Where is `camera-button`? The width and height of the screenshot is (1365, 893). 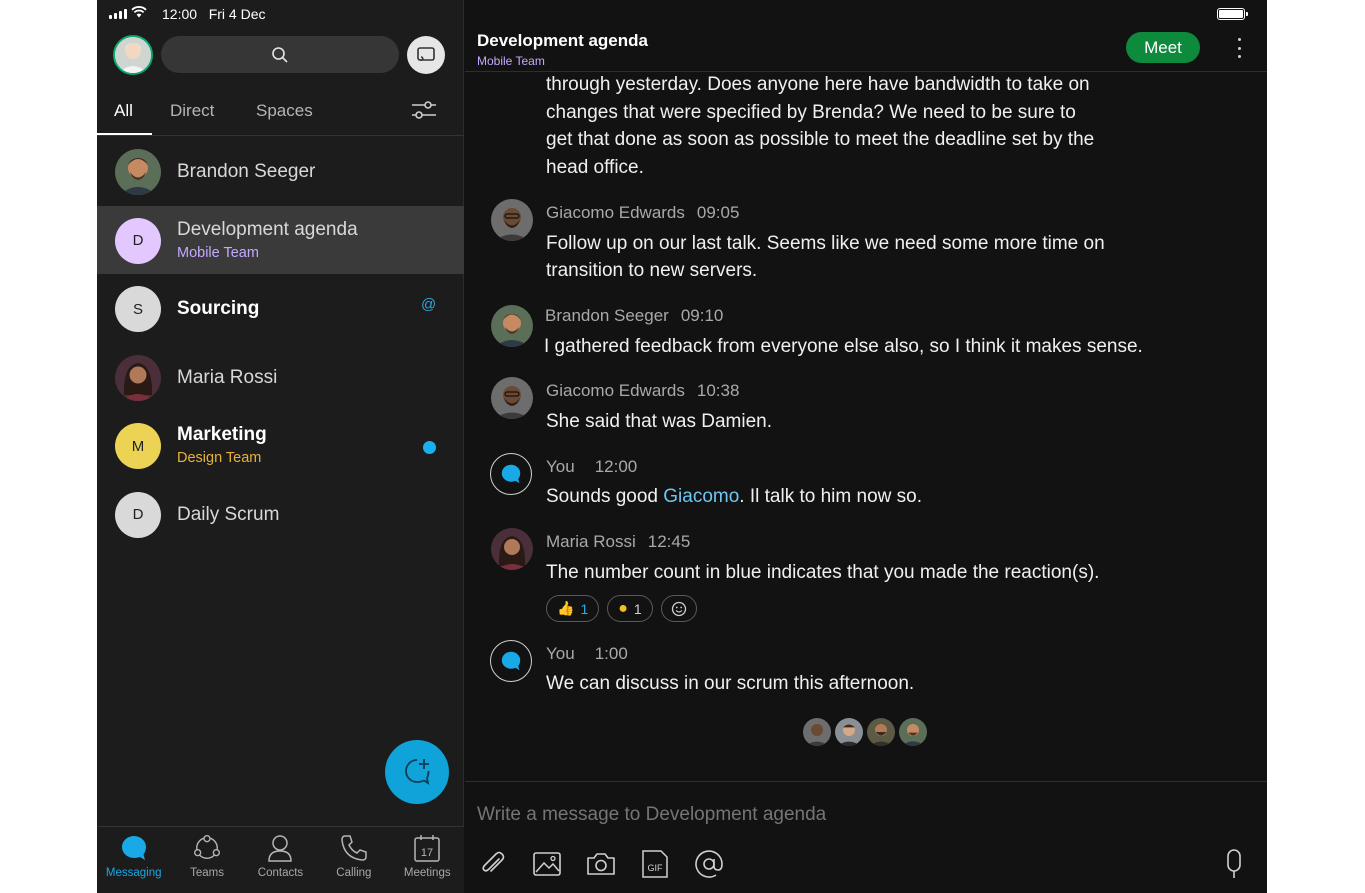
camera-button is located at coordinates (601, 864).